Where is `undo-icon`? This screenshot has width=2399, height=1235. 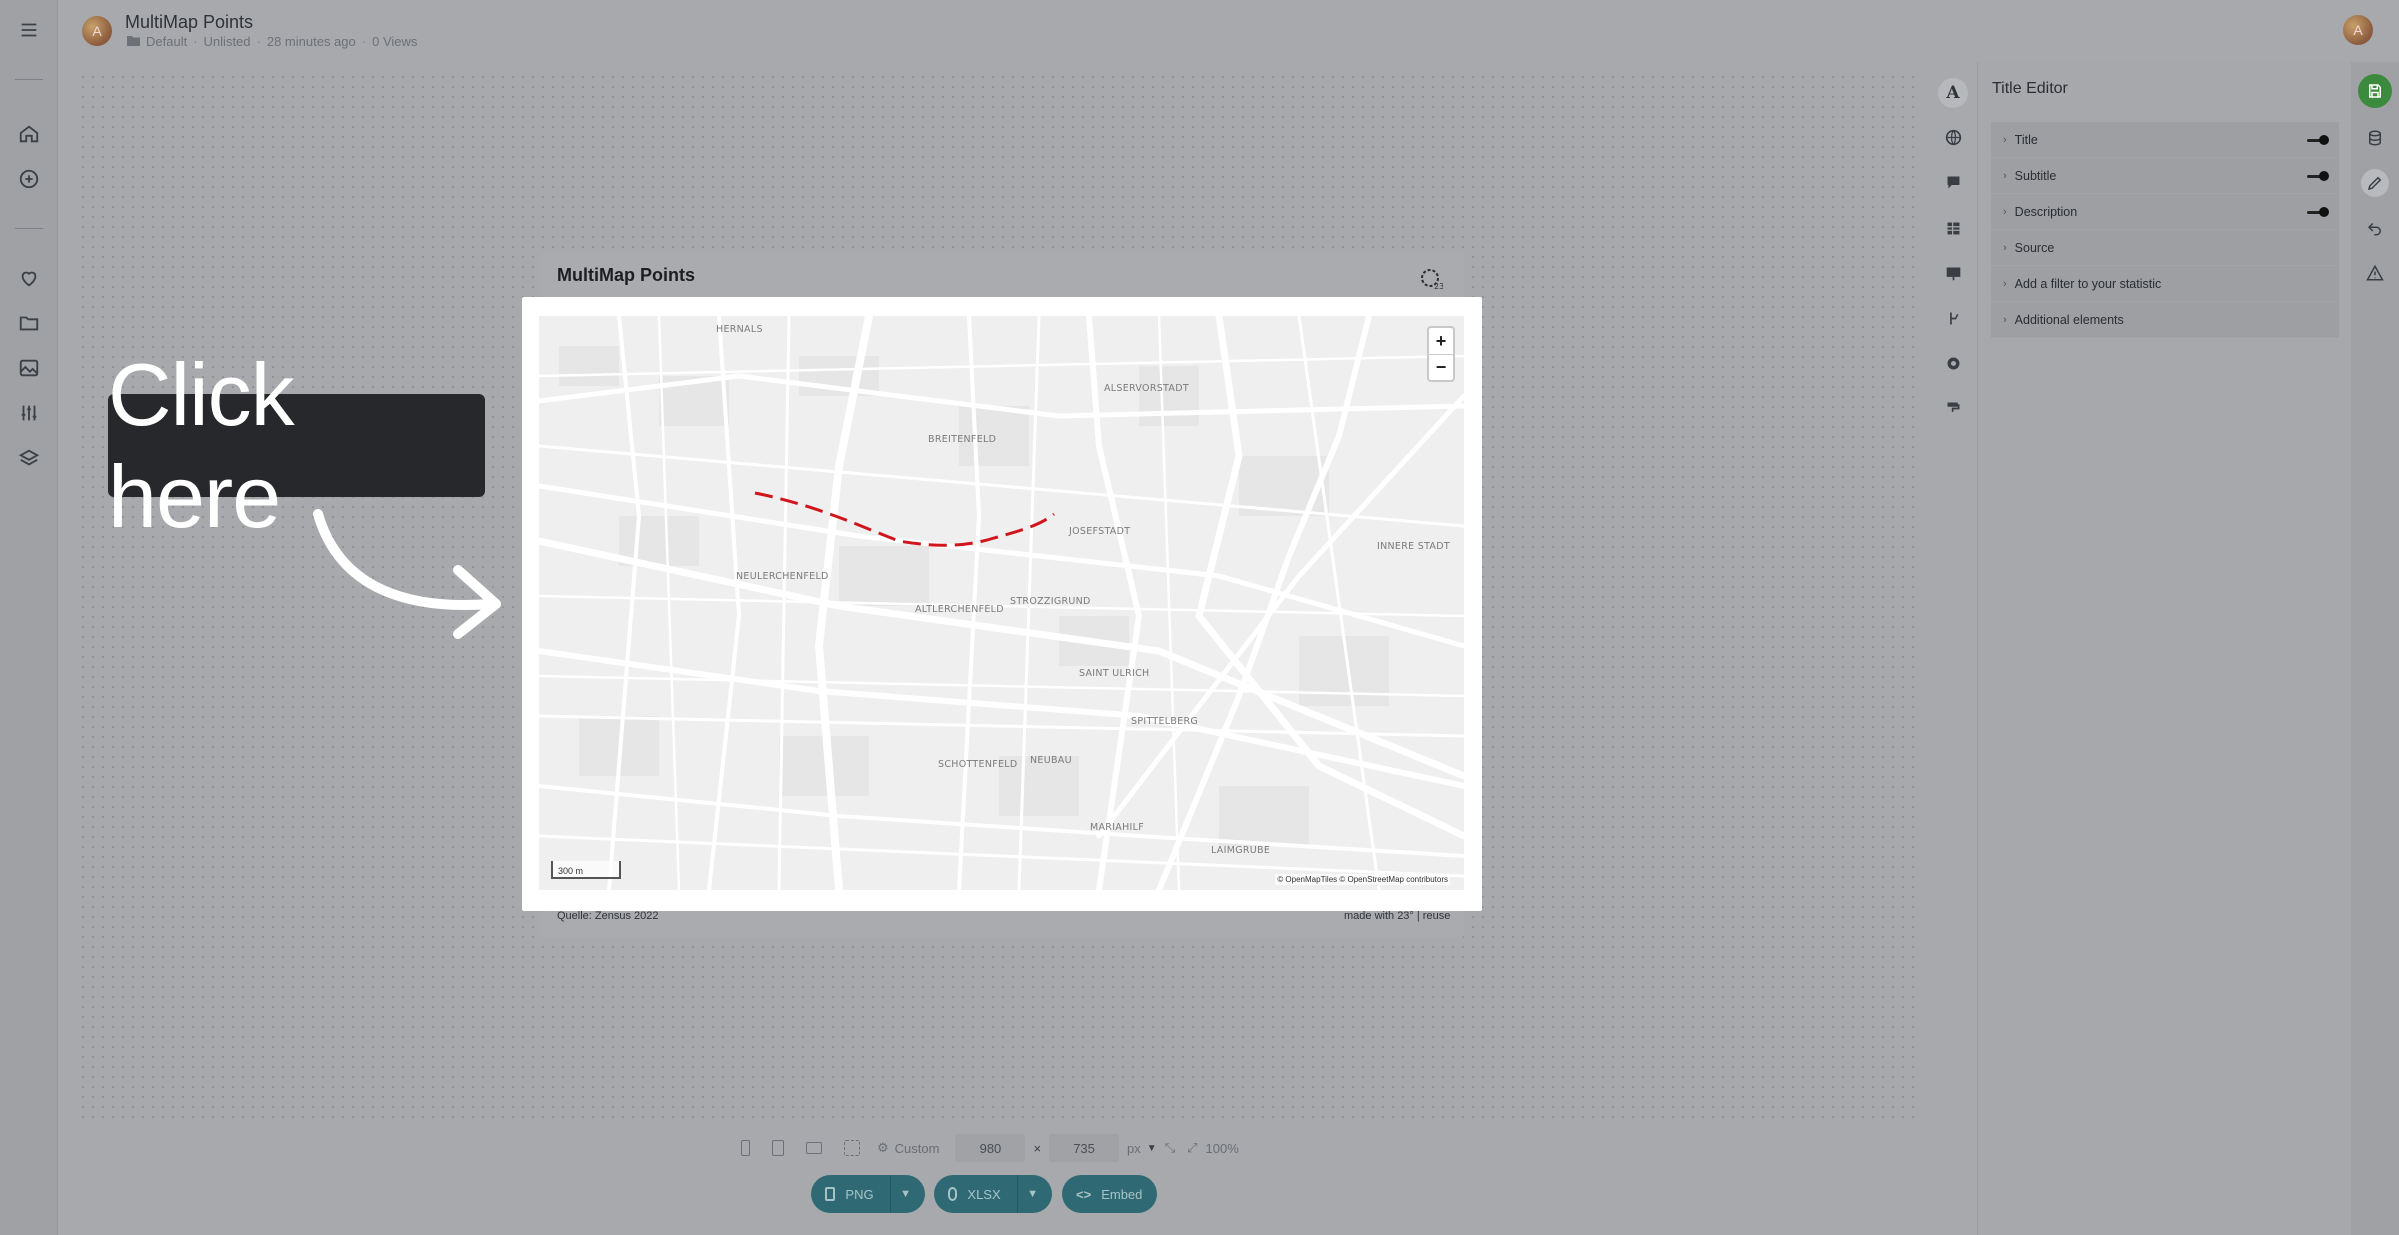
undo-icon is located at coordinates (2375, 228).